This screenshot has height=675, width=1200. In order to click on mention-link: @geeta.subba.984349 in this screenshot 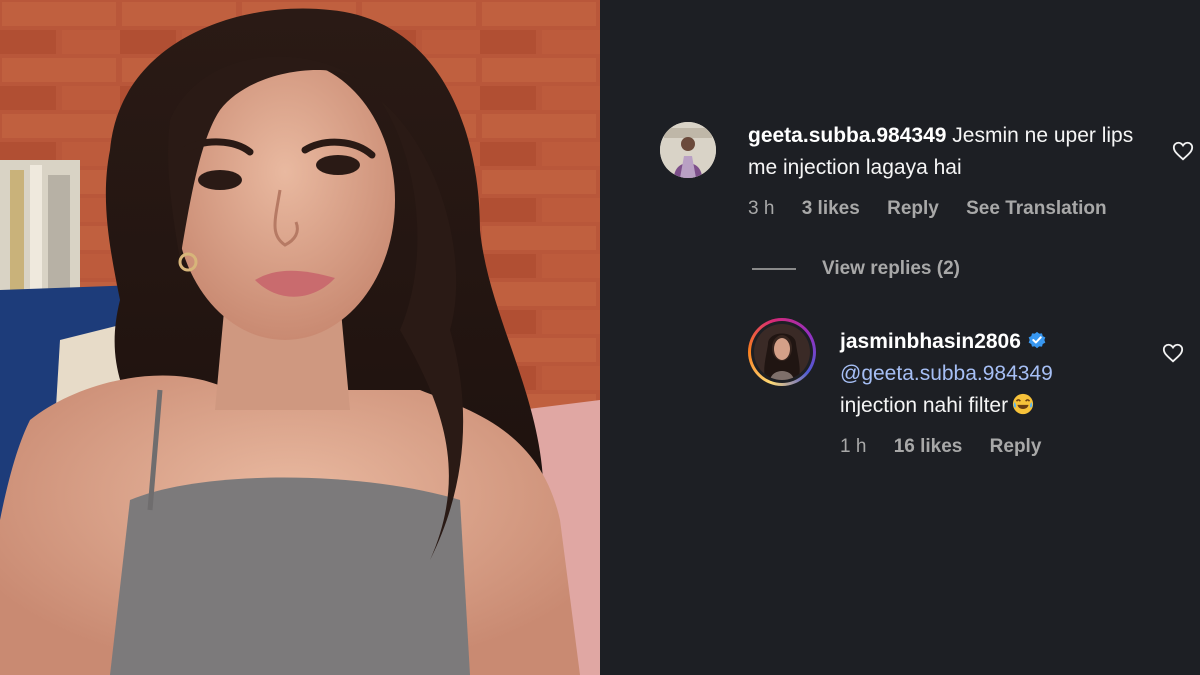, I will do `click(1005, 374)`.